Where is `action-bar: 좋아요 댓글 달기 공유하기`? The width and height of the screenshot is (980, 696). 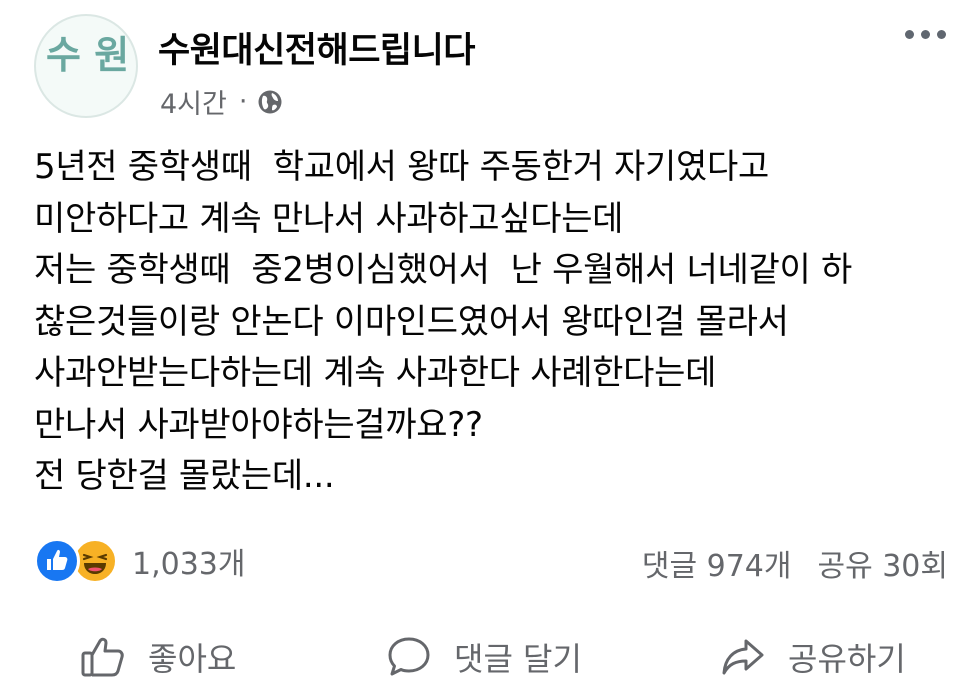
action-bar: 좋아요 댓글 달기 공유하기 is located at coordinates (490, 654).